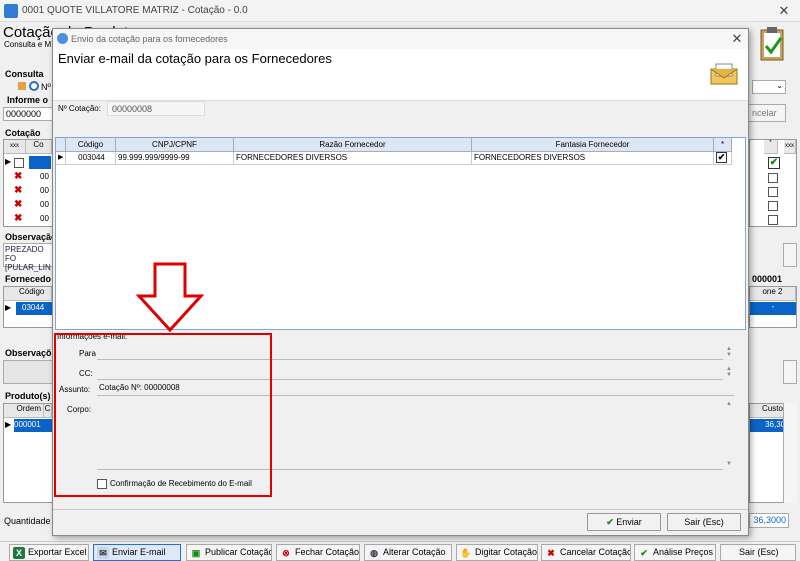 This screenshot has height=561, width=800. I want to click on grid-row-2: 00, so click(44, 190).